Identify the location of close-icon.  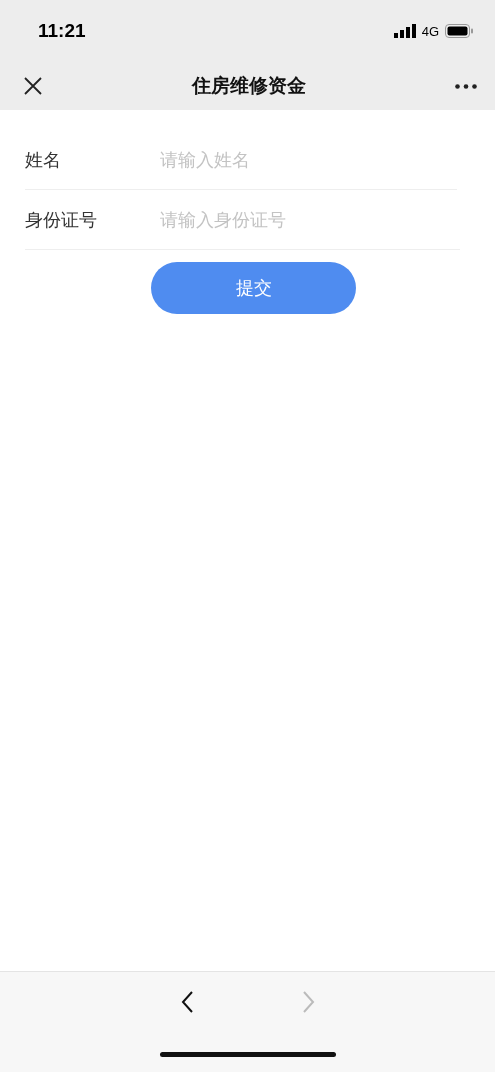
(33, 86).